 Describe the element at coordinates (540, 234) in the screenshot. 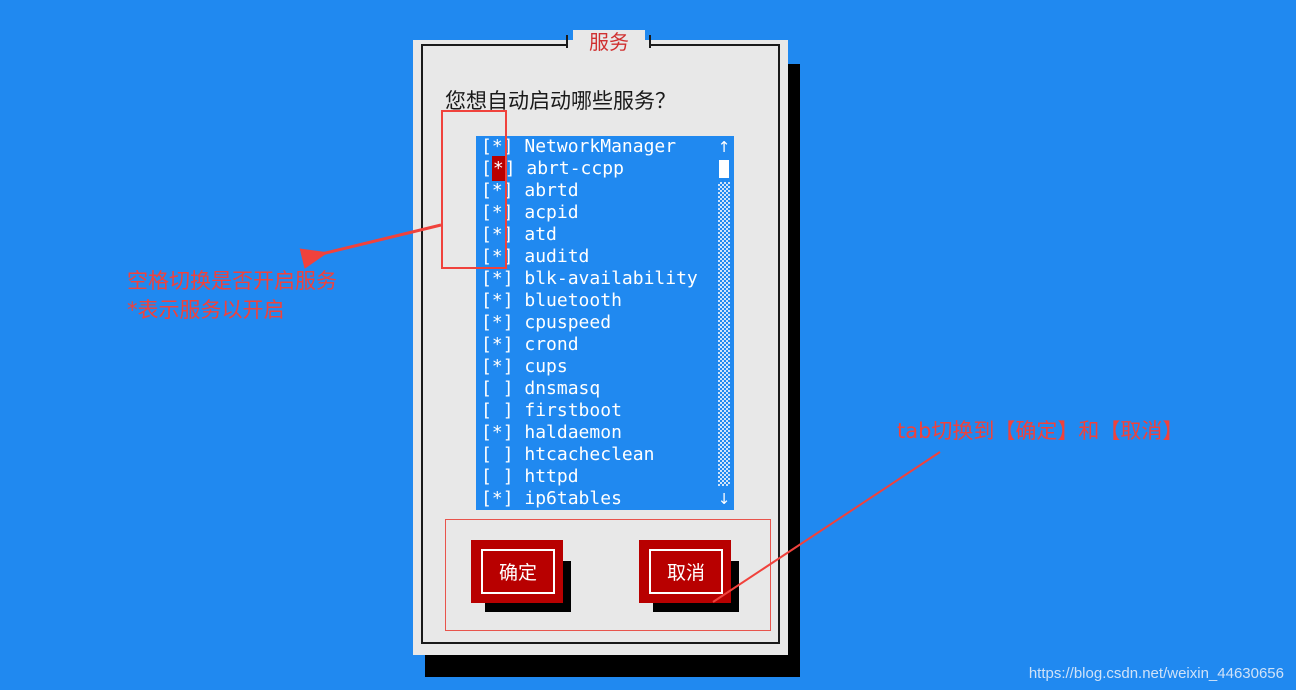

I see `service-name: atd` at that location.